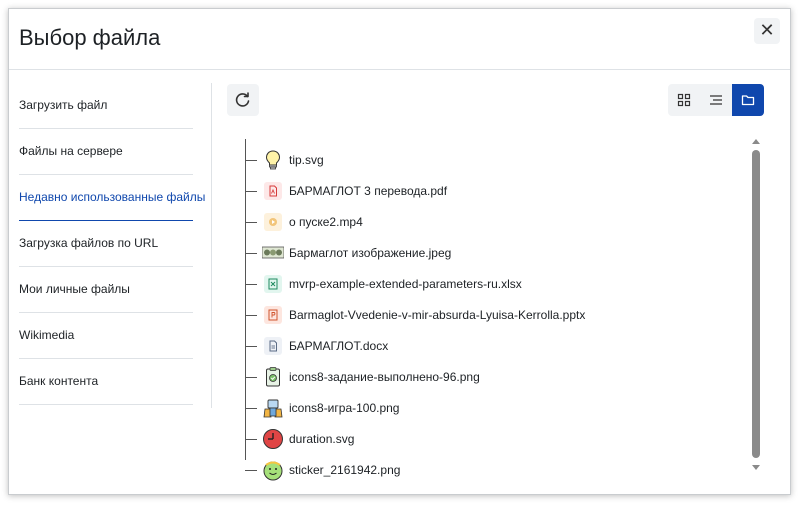 The height and width of the screenshot is (505, 800). I want to click on file-row: mvrp-example-extended-parameters-ru.xlsx, so click(490, 284).